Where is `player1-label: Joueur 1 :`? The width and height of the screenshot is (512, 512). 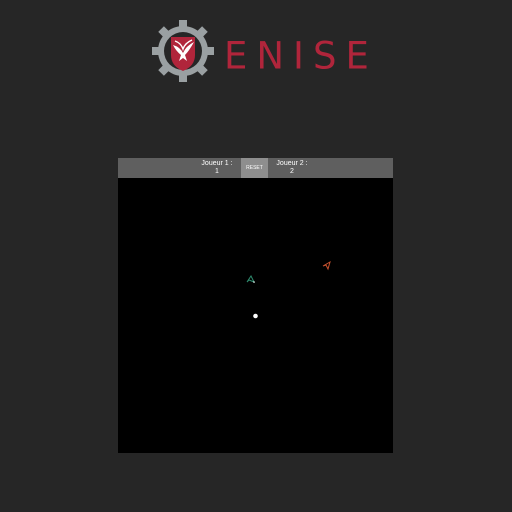
player1-label: Joueur 1 : is located at coordinates (217, 163).